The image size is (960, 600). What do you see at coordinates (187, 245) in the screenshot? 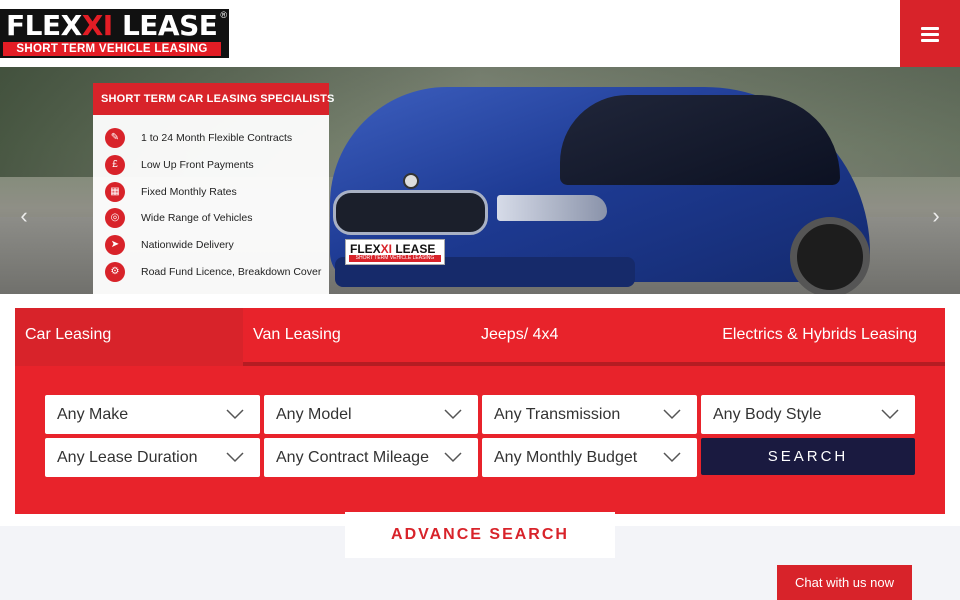
I see `promo-text: Nationwide Delivery` at bounding box center [187, 245].